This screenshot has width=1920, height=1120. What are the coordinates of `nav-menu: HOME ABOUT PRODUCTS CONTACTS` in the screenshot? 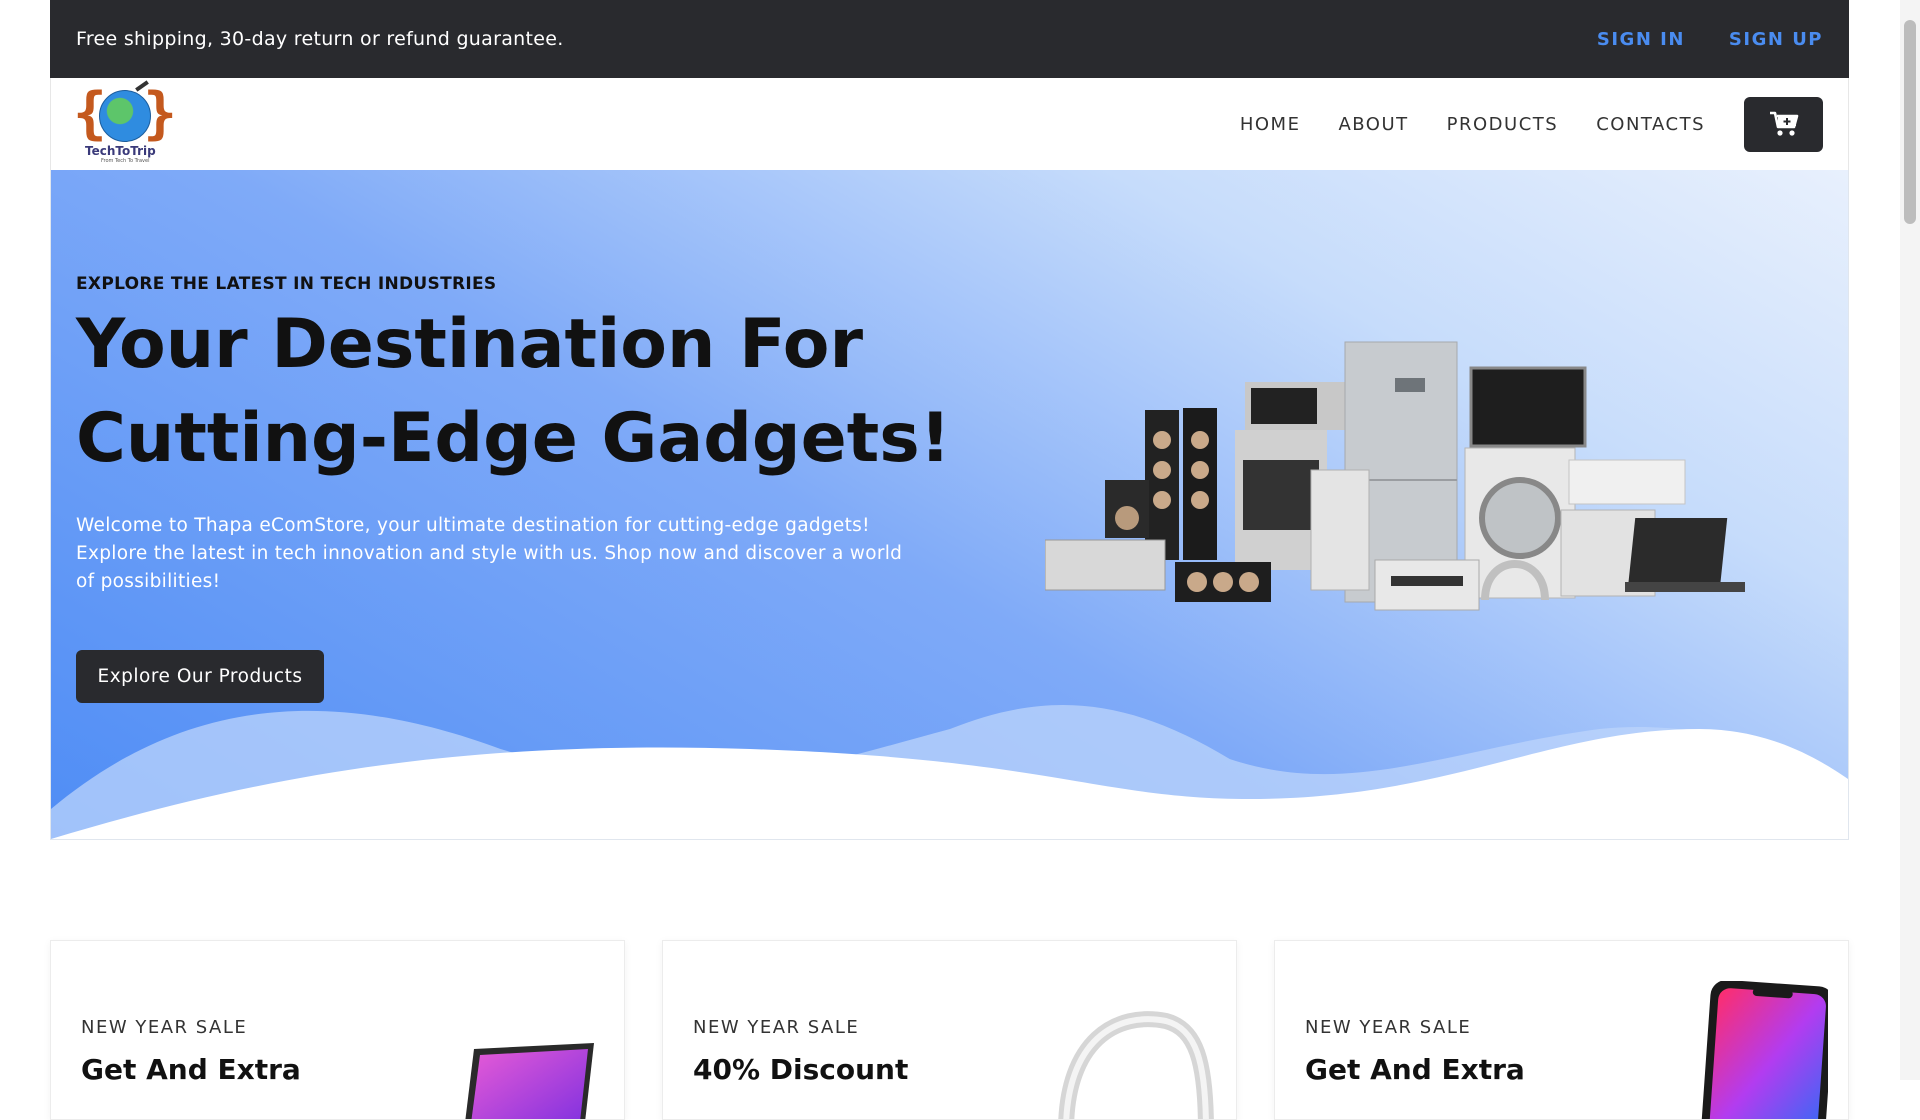 It's located at (1512, 124).